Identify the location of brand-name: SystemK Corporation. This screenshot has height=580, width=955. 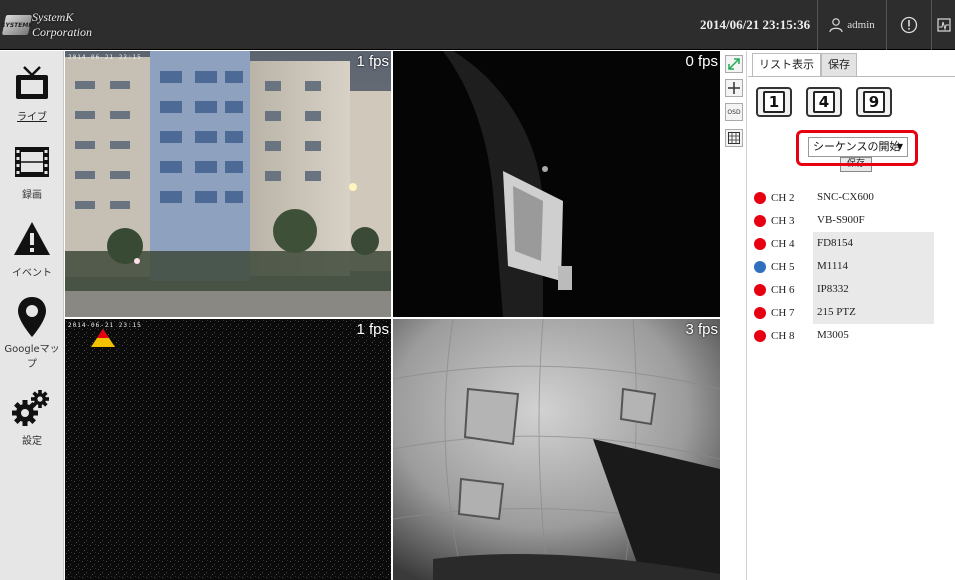
(62, 24).